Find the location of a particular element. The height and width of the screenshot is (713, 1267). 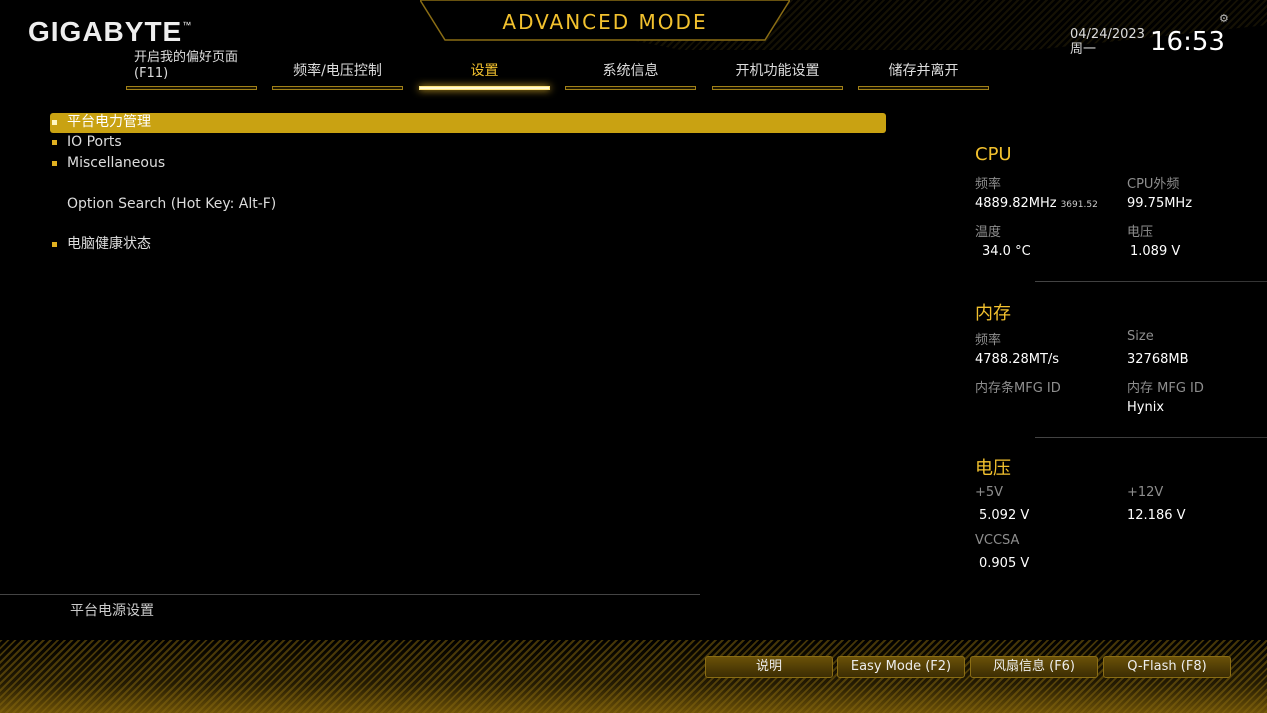

title-plate: ADVANCED MODE is located at coordinates (605, 21).